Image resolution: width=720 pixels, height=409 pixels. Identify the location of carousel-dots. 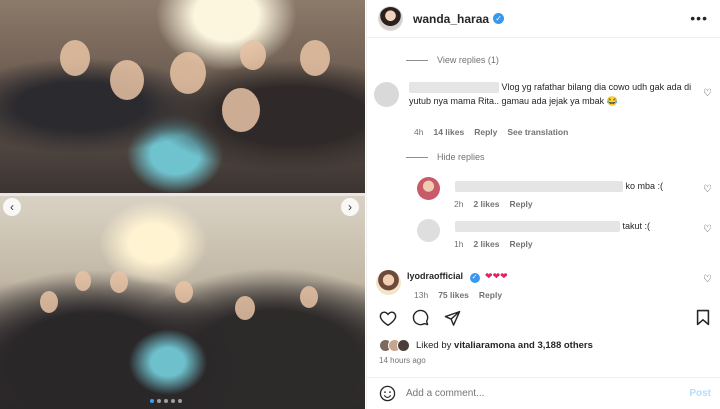
(166, 401).